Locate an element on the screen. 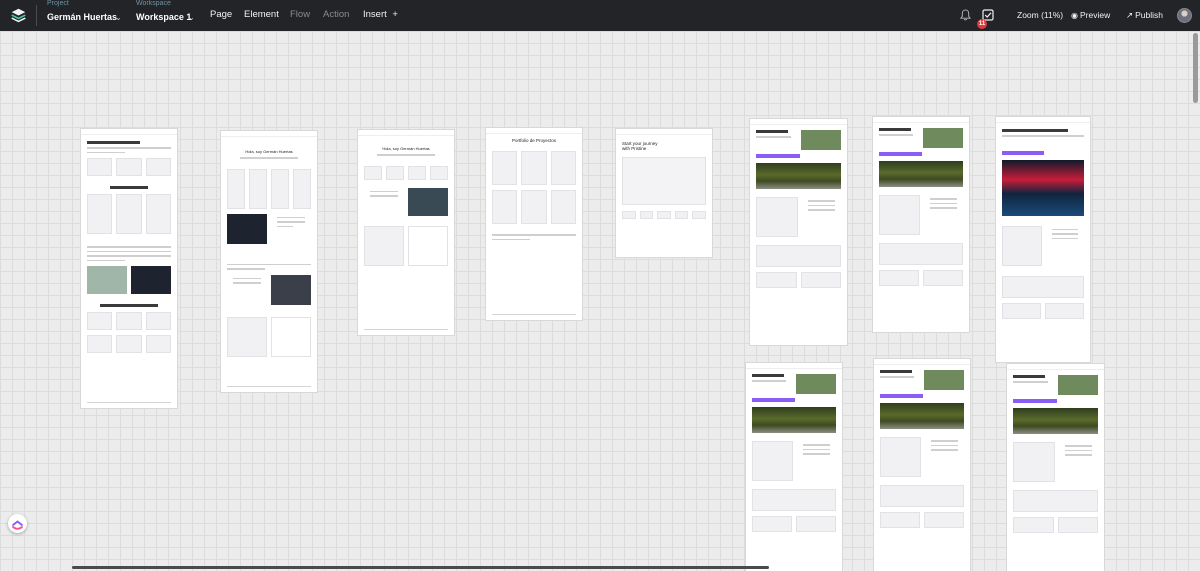  artboard-4: Portfolio de Proyectos is located at coordinates (534, 224).